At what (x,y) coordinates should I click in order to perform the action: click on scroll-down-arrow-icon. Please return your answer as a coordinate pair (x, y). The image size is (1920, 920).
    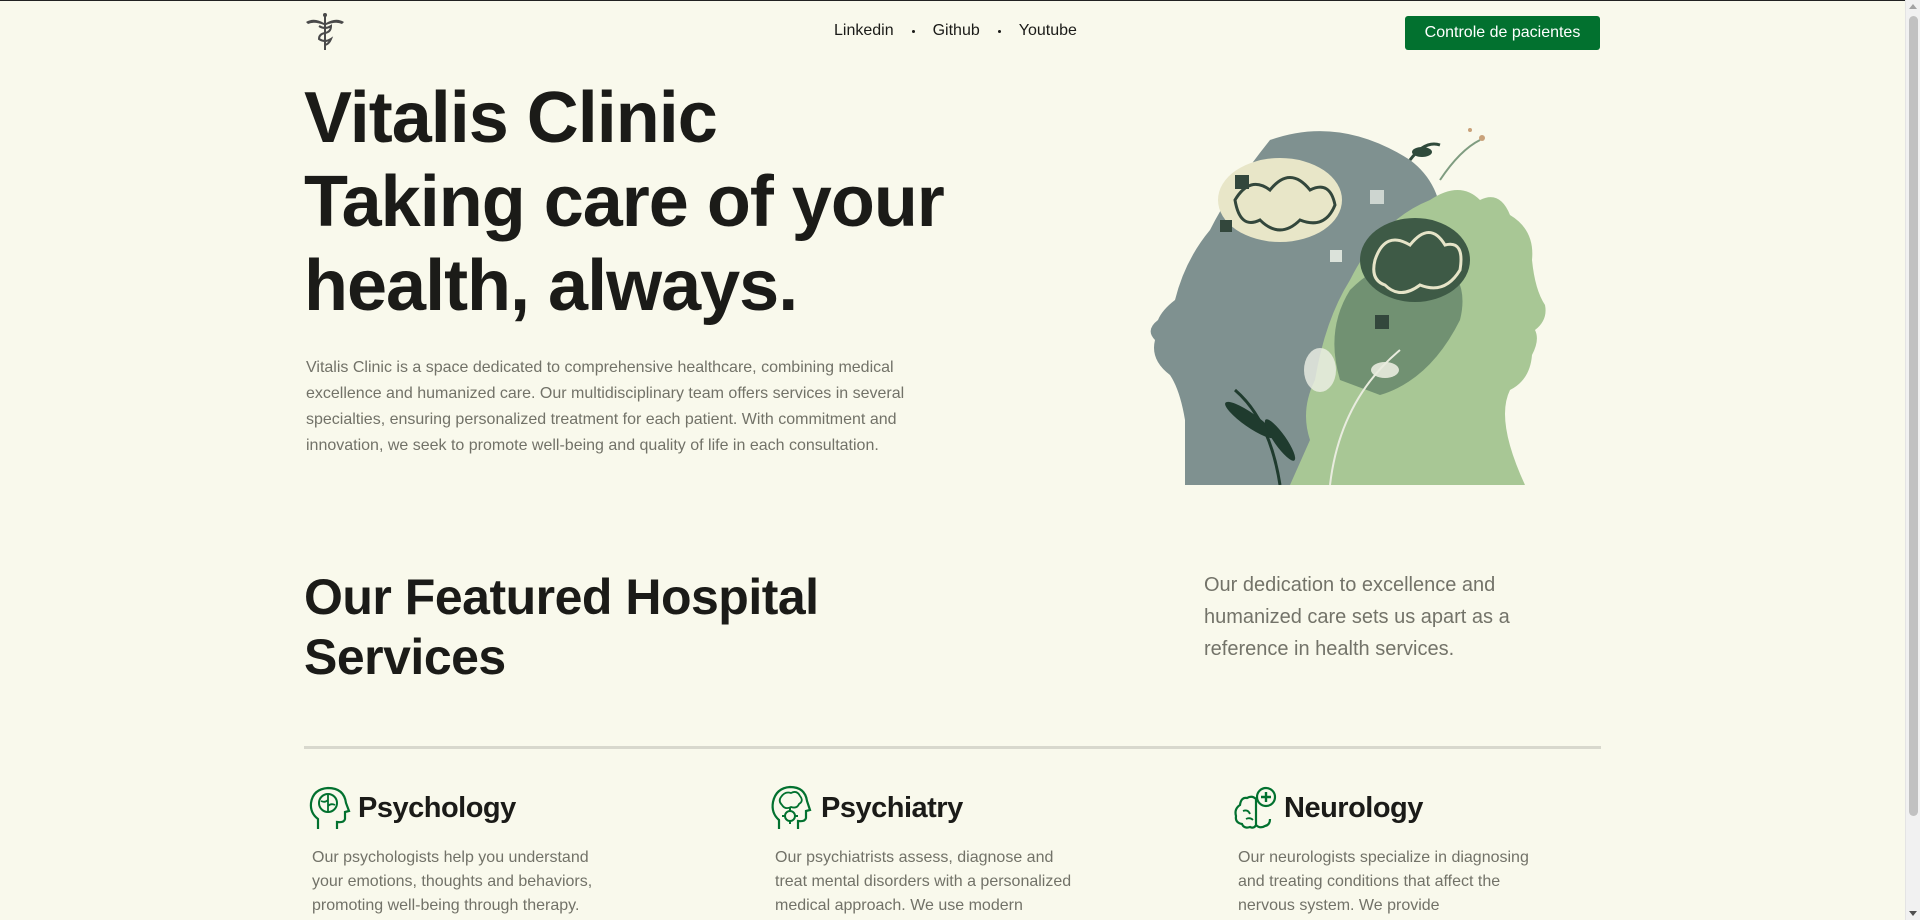
    Looking at the image, I should click on (1913, 913).